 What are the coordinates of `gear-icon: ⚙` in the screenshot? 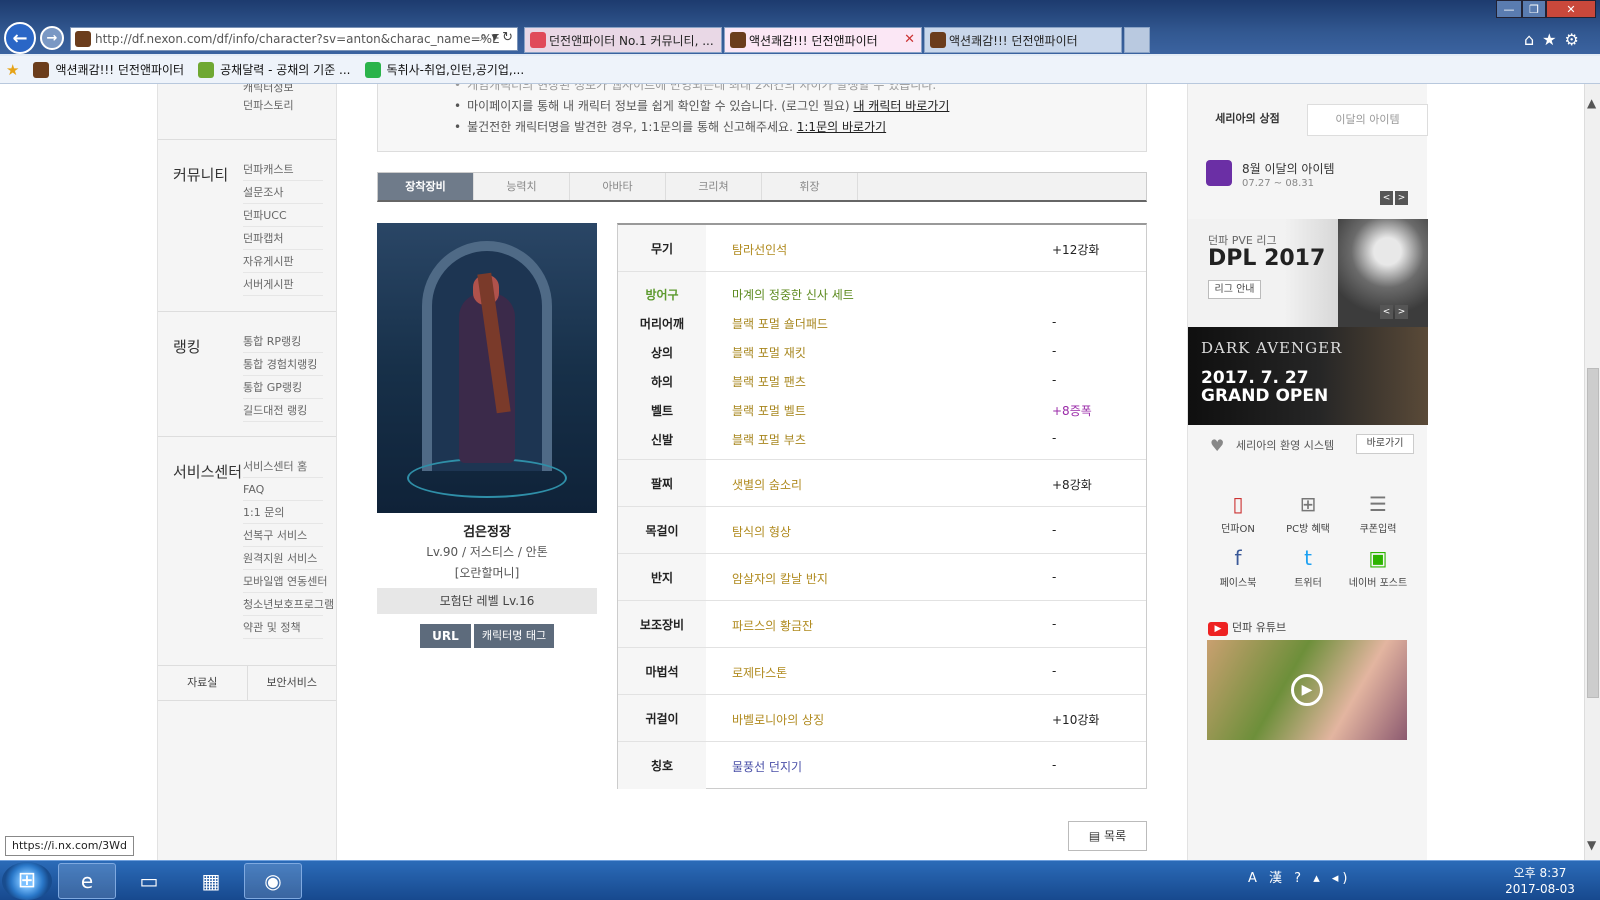 It's located at (1576, 39).